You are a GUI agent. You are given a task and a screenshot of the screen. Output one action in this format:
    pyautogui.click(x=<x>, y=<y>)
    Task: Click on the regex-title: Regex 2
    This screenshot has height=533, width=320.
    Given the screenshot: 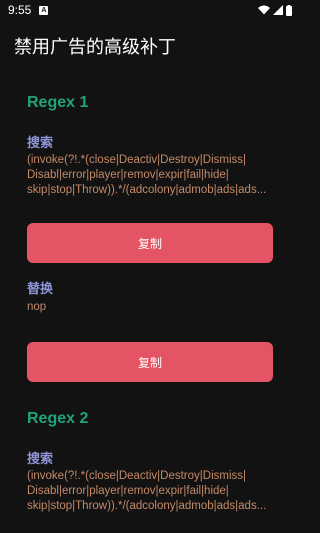 What is the action you would take?
    pyautogui.click(x=58, y=418)
    